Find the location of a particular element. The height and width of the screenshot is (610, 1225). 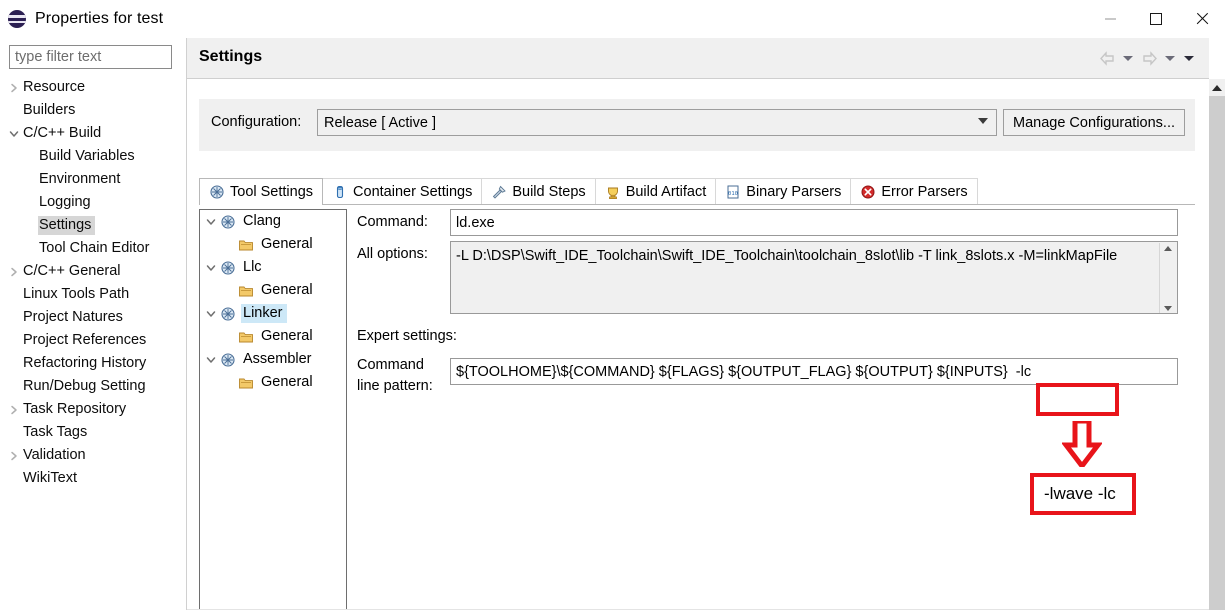

sidebar-item-label: Task Tags is located at coordinates (55, 432).